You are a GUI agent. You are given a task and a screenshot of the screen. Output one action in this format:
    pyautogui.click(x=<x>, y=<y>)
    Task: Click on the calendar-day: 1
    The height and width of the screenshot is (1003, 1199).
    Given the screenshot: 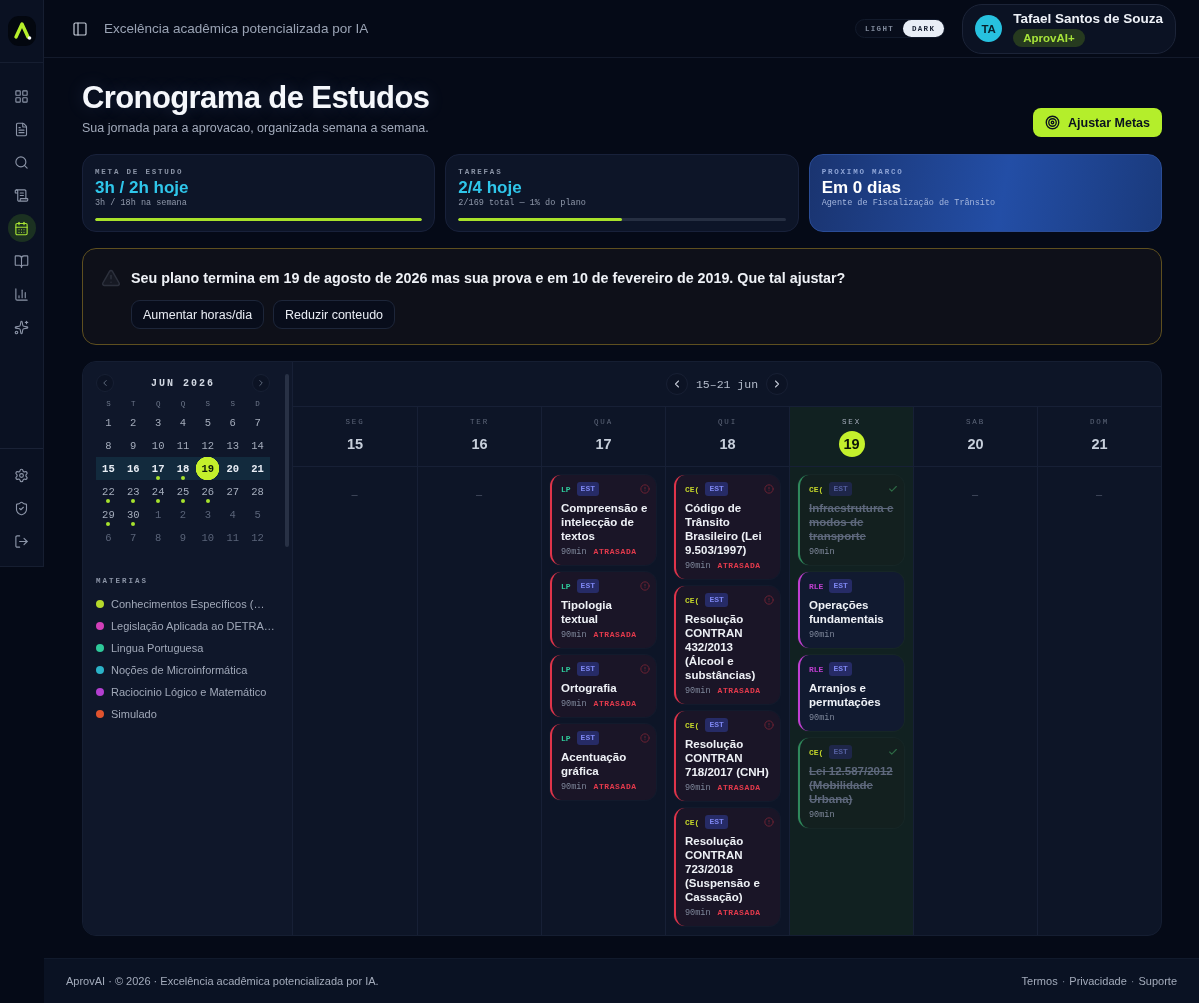 What is the action you would take?
    pyautogui.click(x=108, y=422)
    